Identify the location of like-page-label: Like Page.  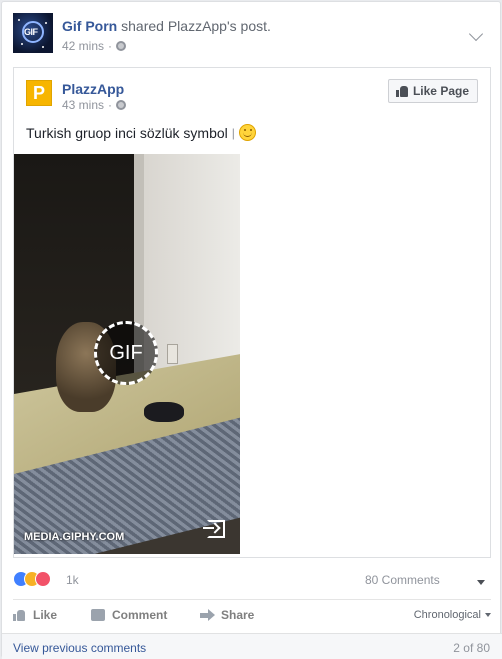
(440, 91).